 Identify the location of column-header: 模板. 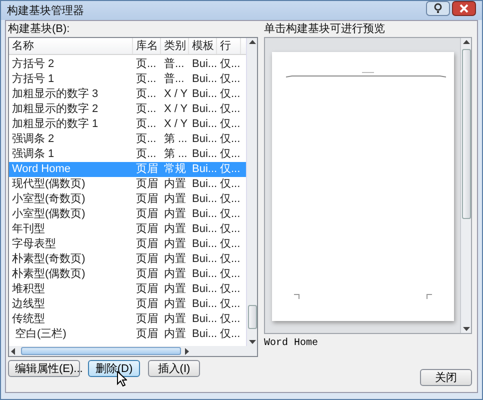
(203, 46).